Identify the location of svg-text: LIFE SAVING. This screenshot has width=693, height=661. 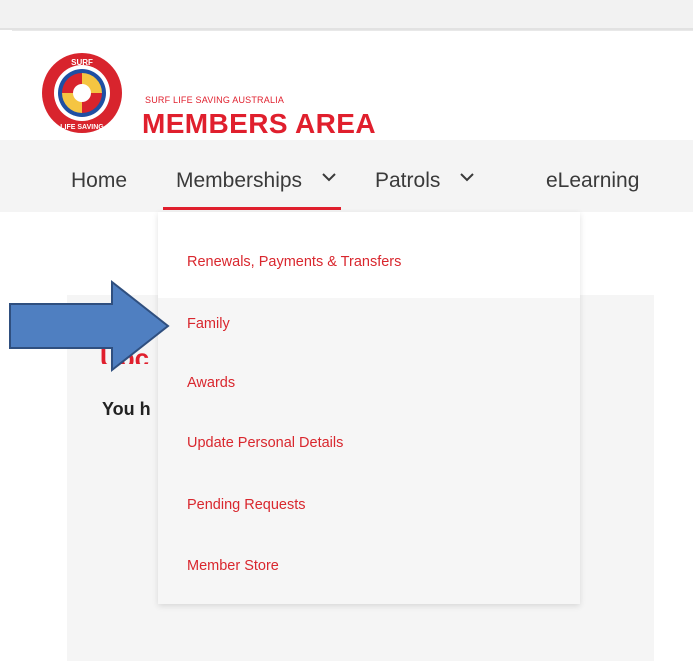
(82, 127).